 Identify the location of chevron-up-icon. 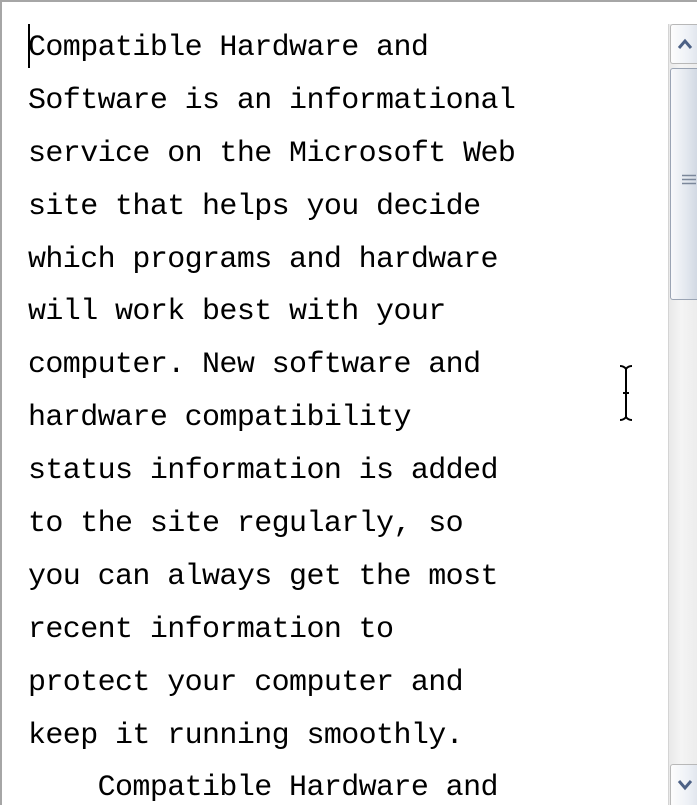
(685, 43).